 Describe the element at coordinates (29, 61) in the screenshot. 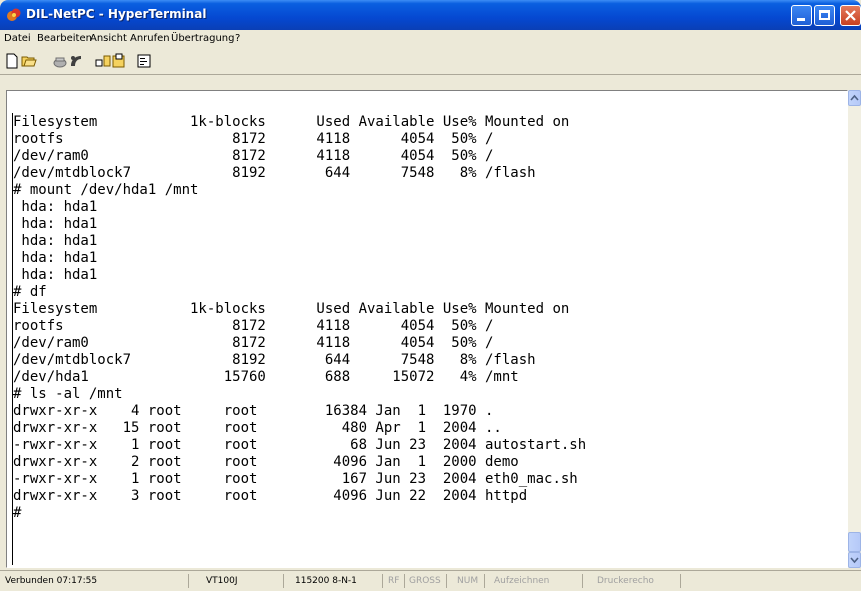

I see `open-icon` at that location.